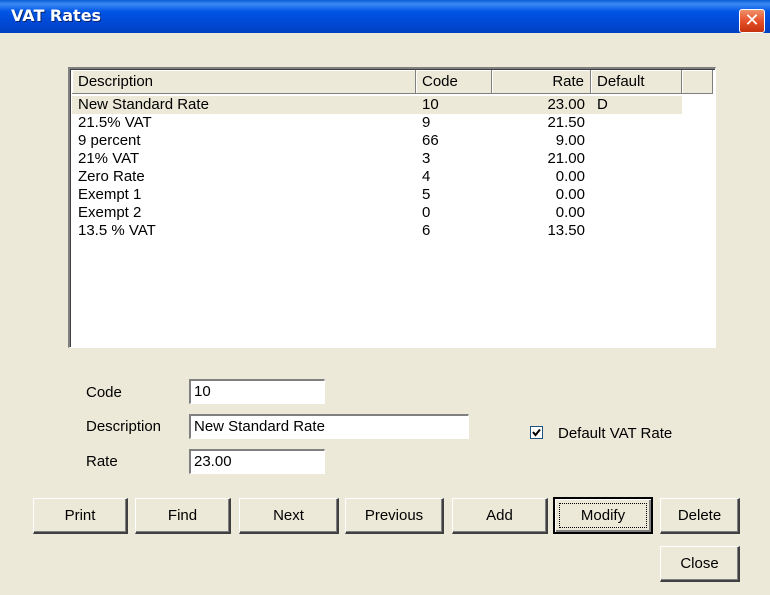  Describe the element at coordinates (697, 82) in the screenshot. I see `column-header-filler` at that location.